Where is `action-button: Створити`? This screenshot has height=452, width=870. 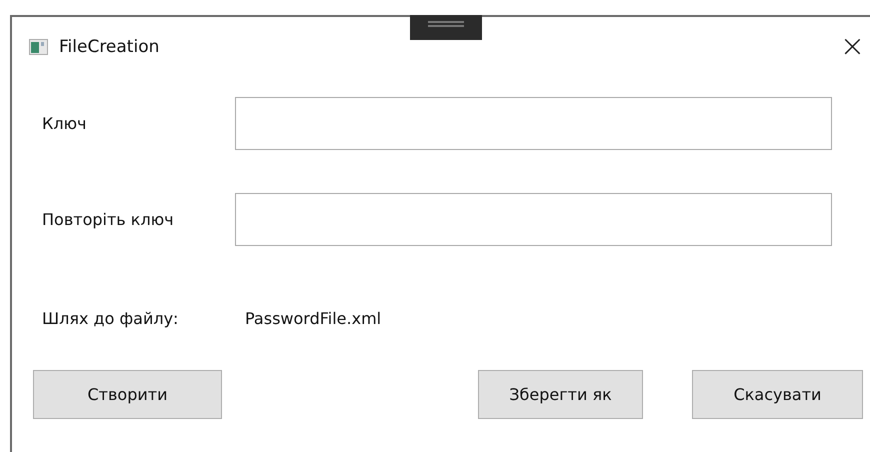
action-button: Створити is located at coordinates (127, 394).